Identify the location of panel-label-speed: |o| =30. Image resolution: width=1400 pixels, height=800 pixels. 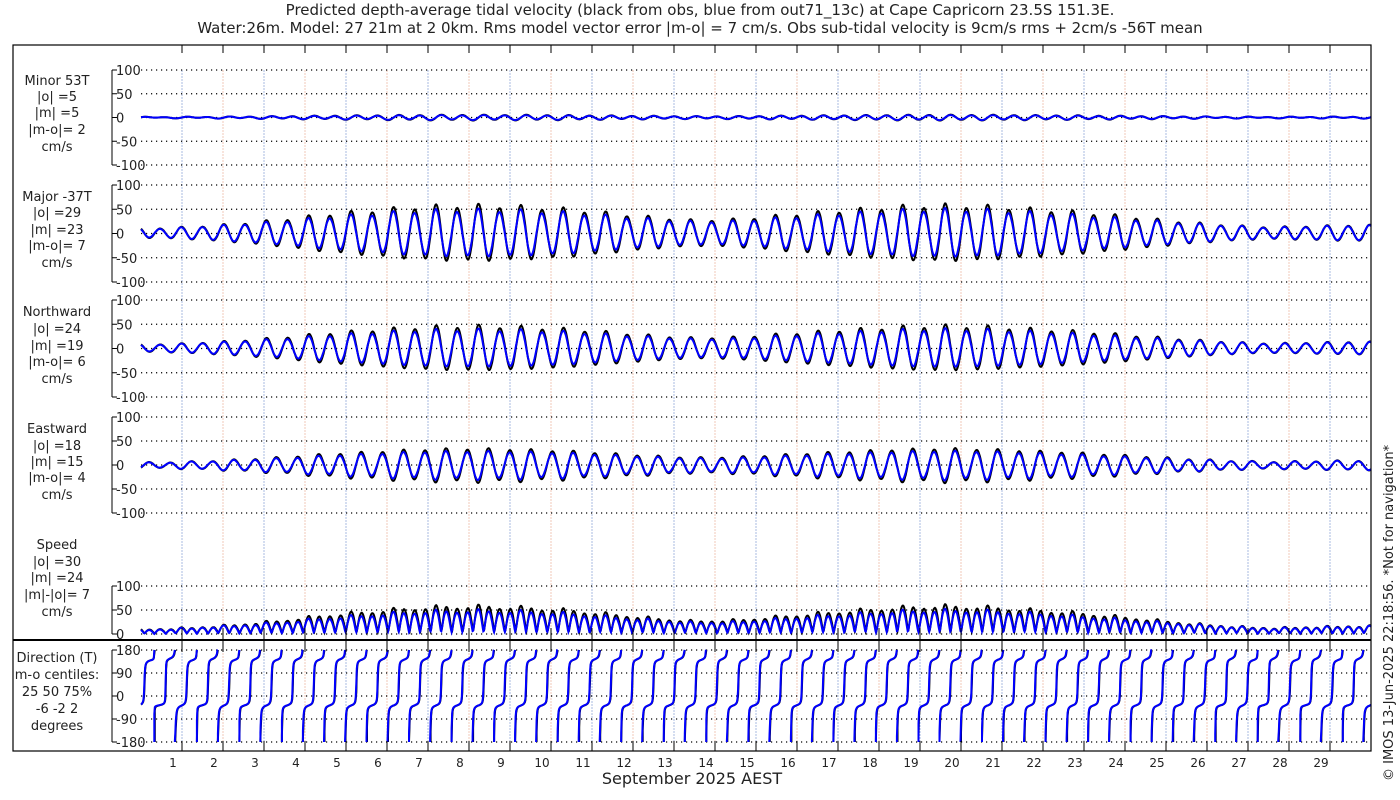
(57, 562).